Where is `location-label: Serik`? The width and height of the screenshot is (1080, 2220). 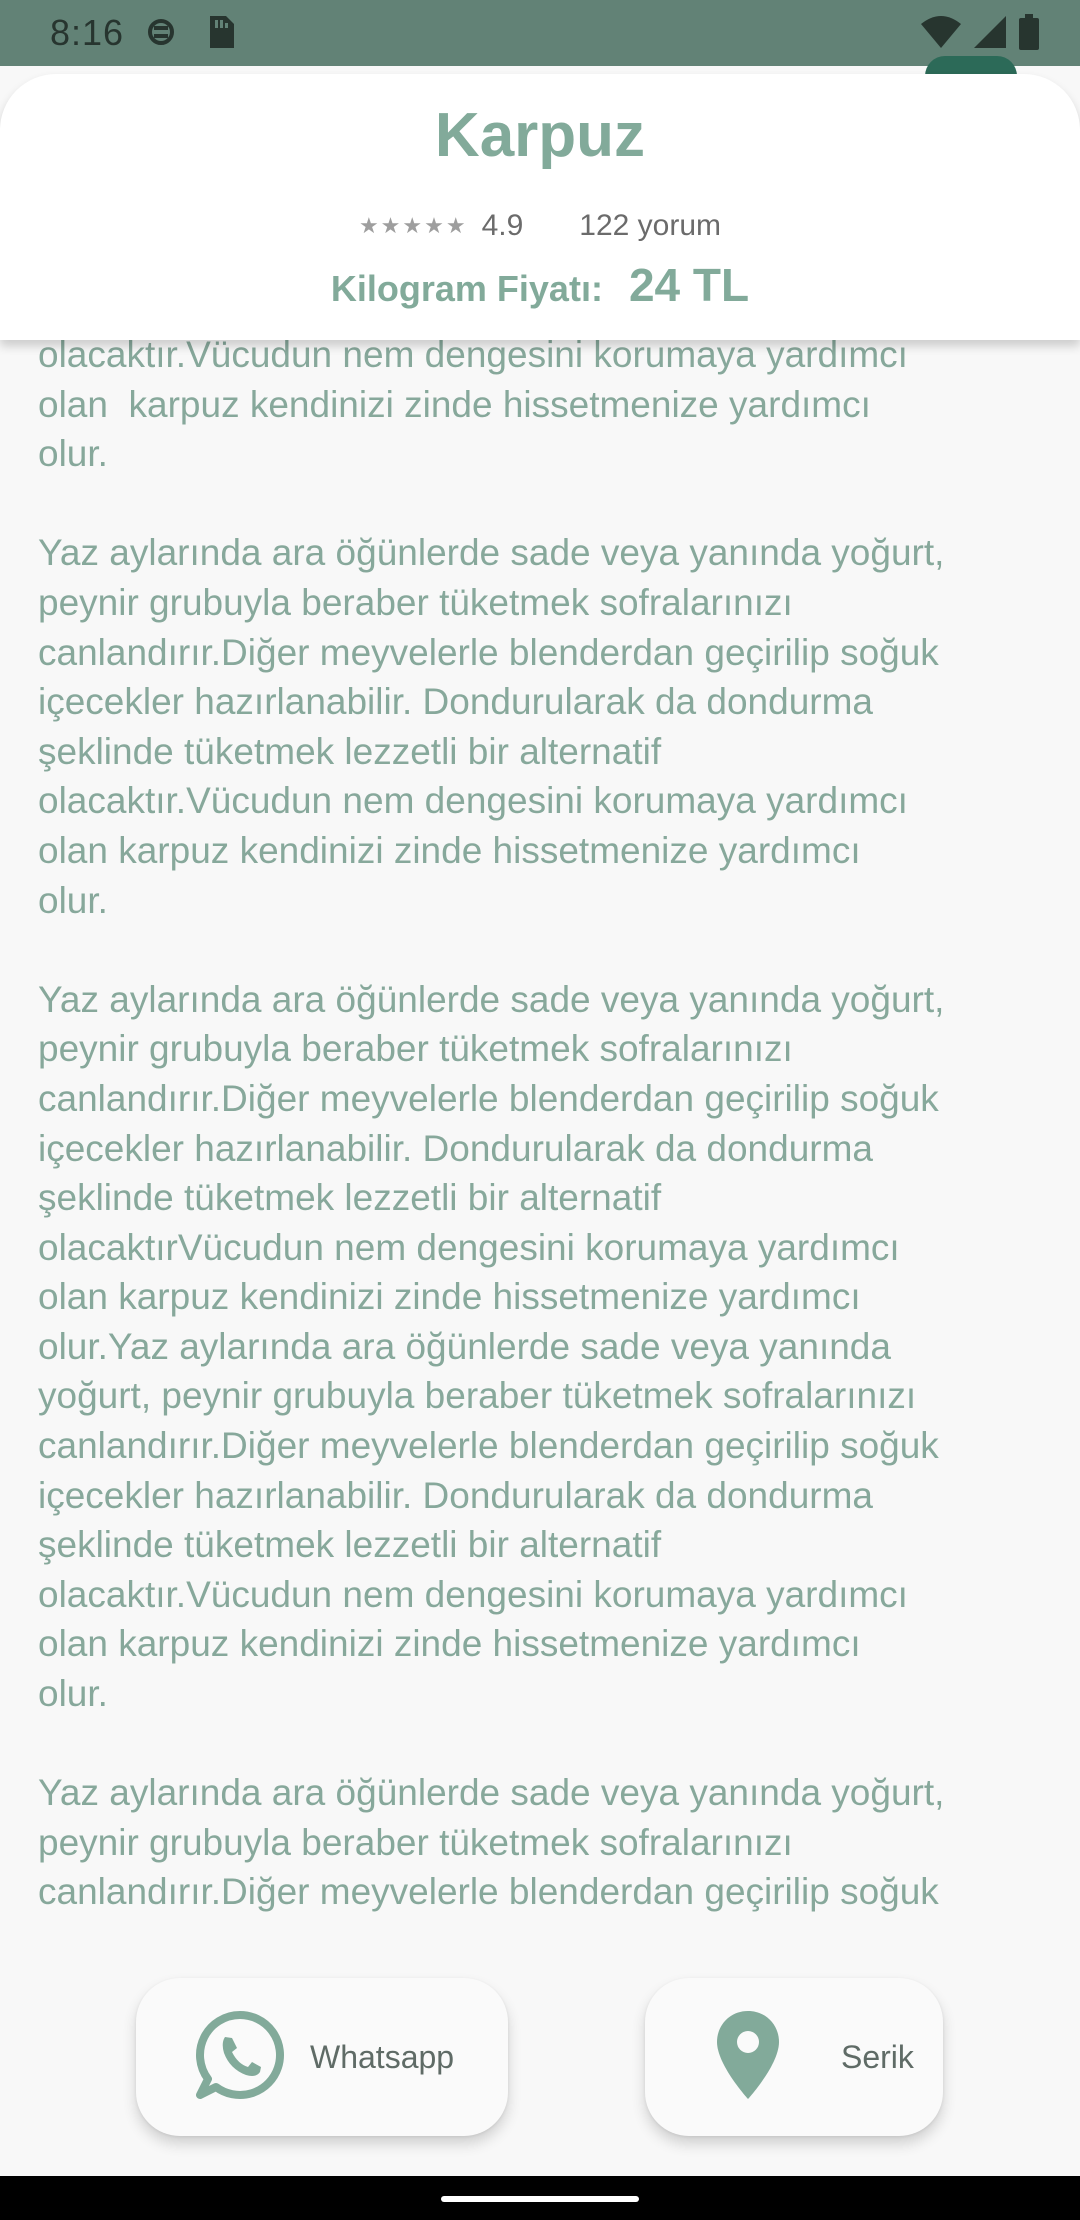 location-label: Serik is located at coordinates (877, 2056).